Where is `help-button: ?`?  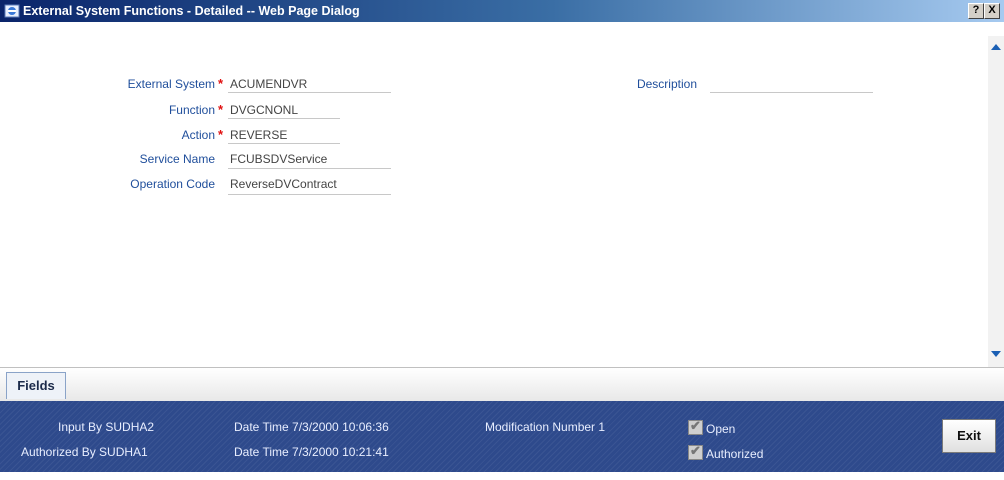
help-button: ? is located at coordinates (976, 11).